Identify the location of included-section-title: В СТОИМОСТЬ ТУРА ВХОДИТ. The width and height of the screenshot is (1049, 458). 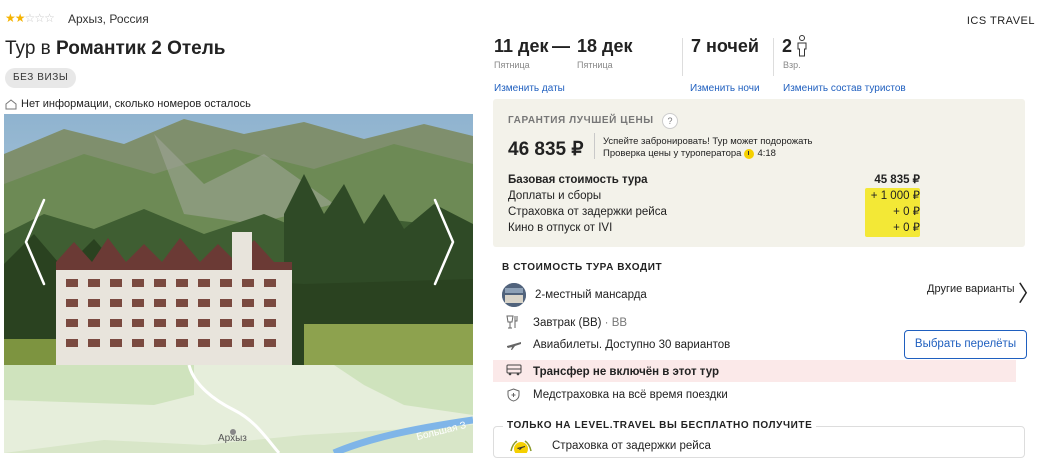
(582, 267).